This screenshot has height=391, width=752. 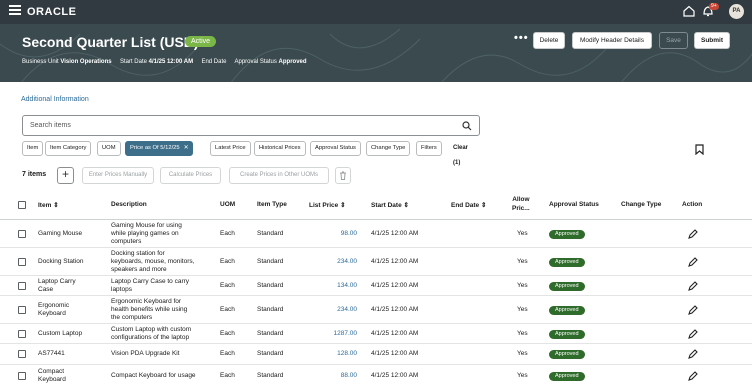 I want to click on delete-button: Delete, so click(x=549, y=40).